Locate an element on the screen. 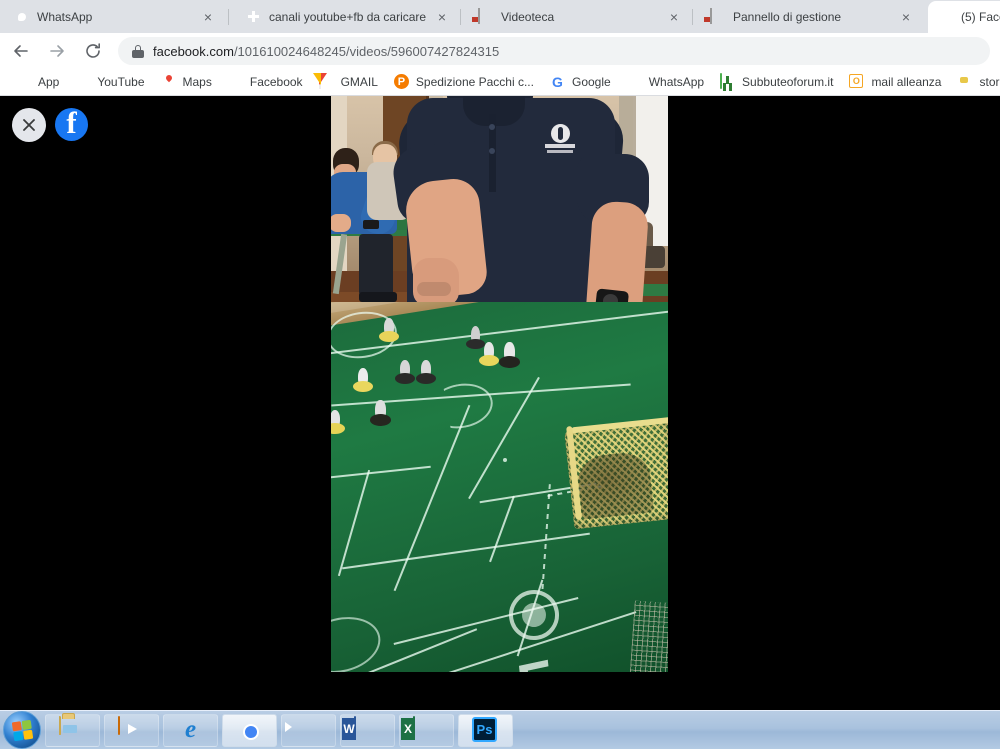 The width and height of the screenshot is (1000, 749). facebook-logo is located at coordinates (71, 123).